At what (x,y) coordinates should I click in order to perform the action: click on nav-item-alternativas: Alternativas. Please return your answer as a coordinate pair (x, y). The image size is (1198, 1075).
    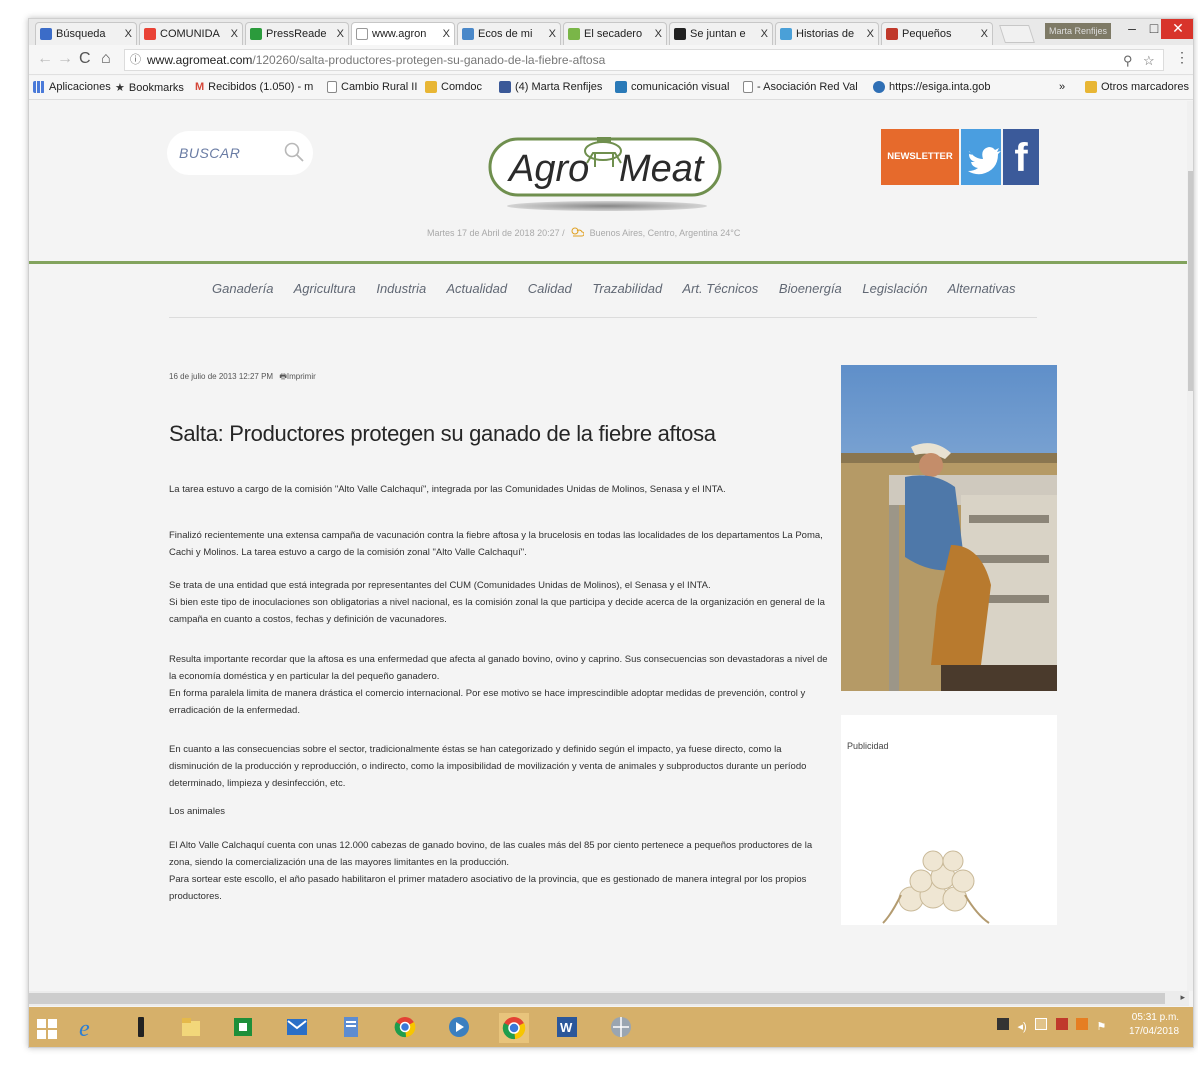
    Looking at the image, I should click on (982, 288).